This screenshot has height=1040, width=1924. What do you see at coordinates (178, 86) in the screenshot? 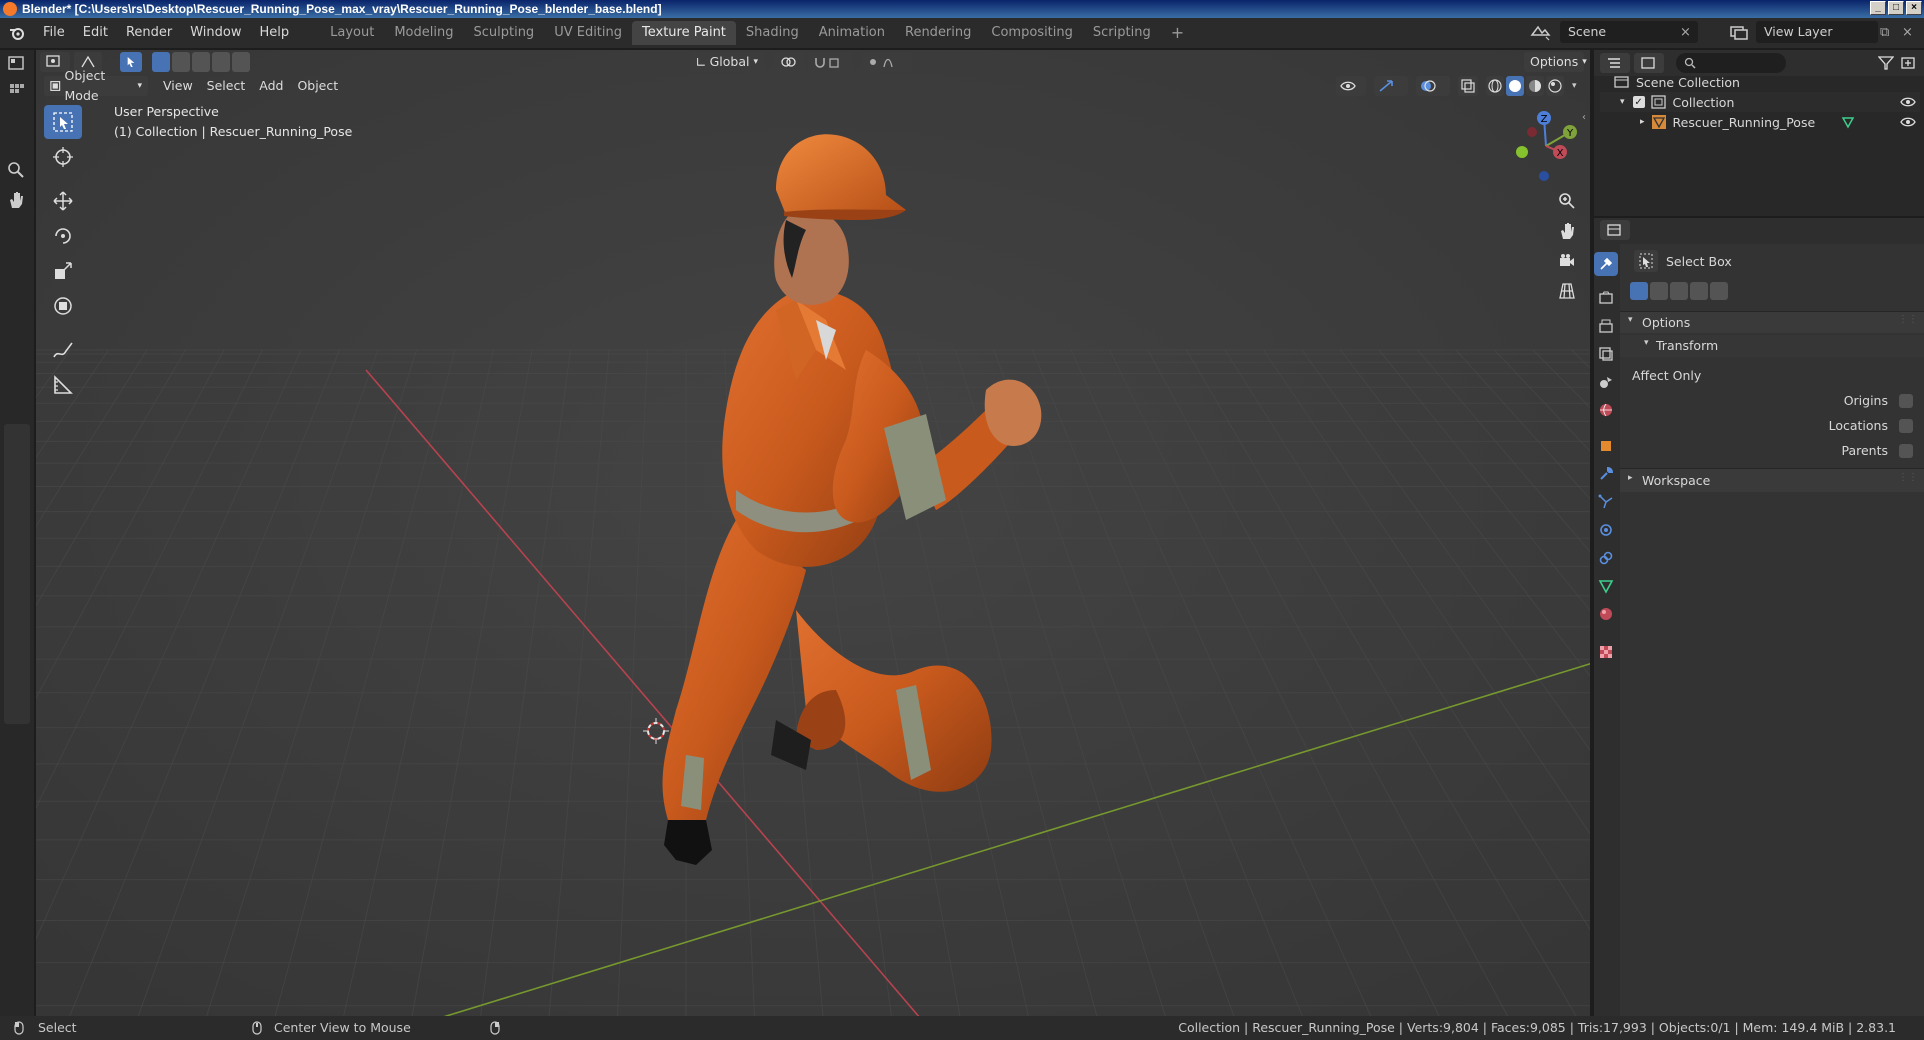
I see `menu-view: View` at bounding box center [178, 86].